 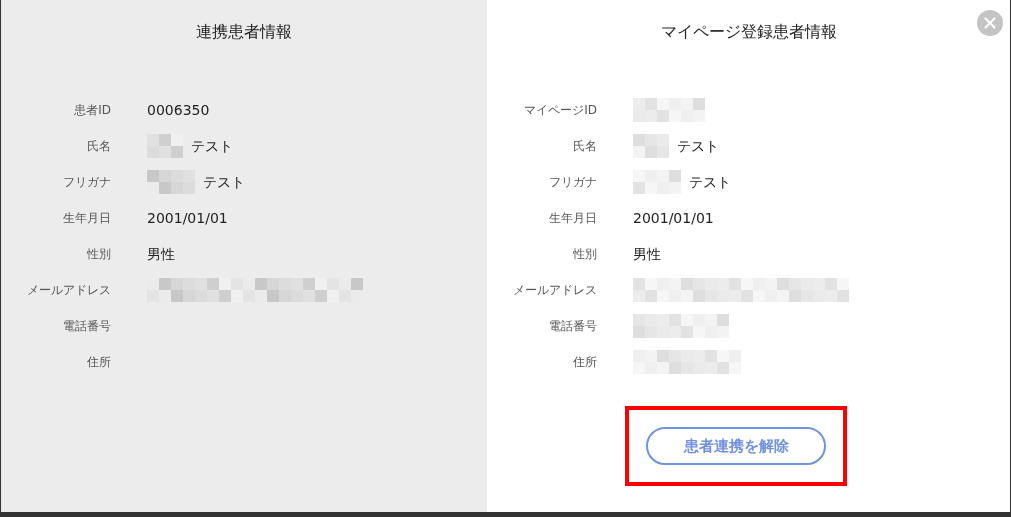 I want to click on close-icon, so click(x=990, y=23).